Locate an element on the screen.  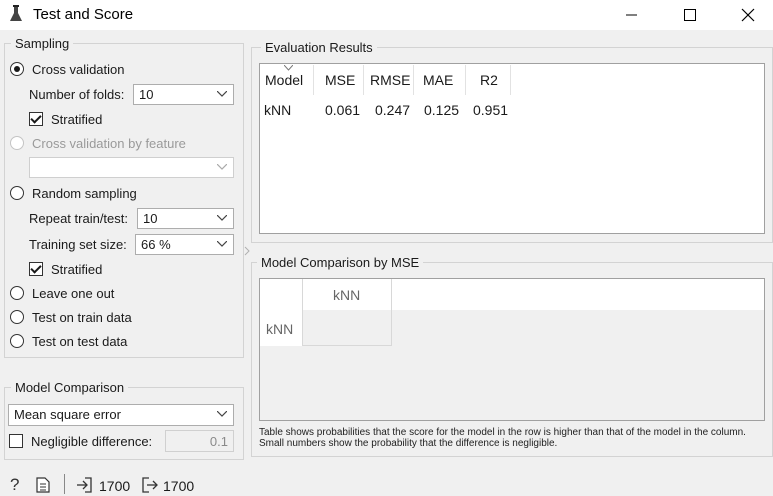
cell-model: kNN is located at coordinates (277, 110).